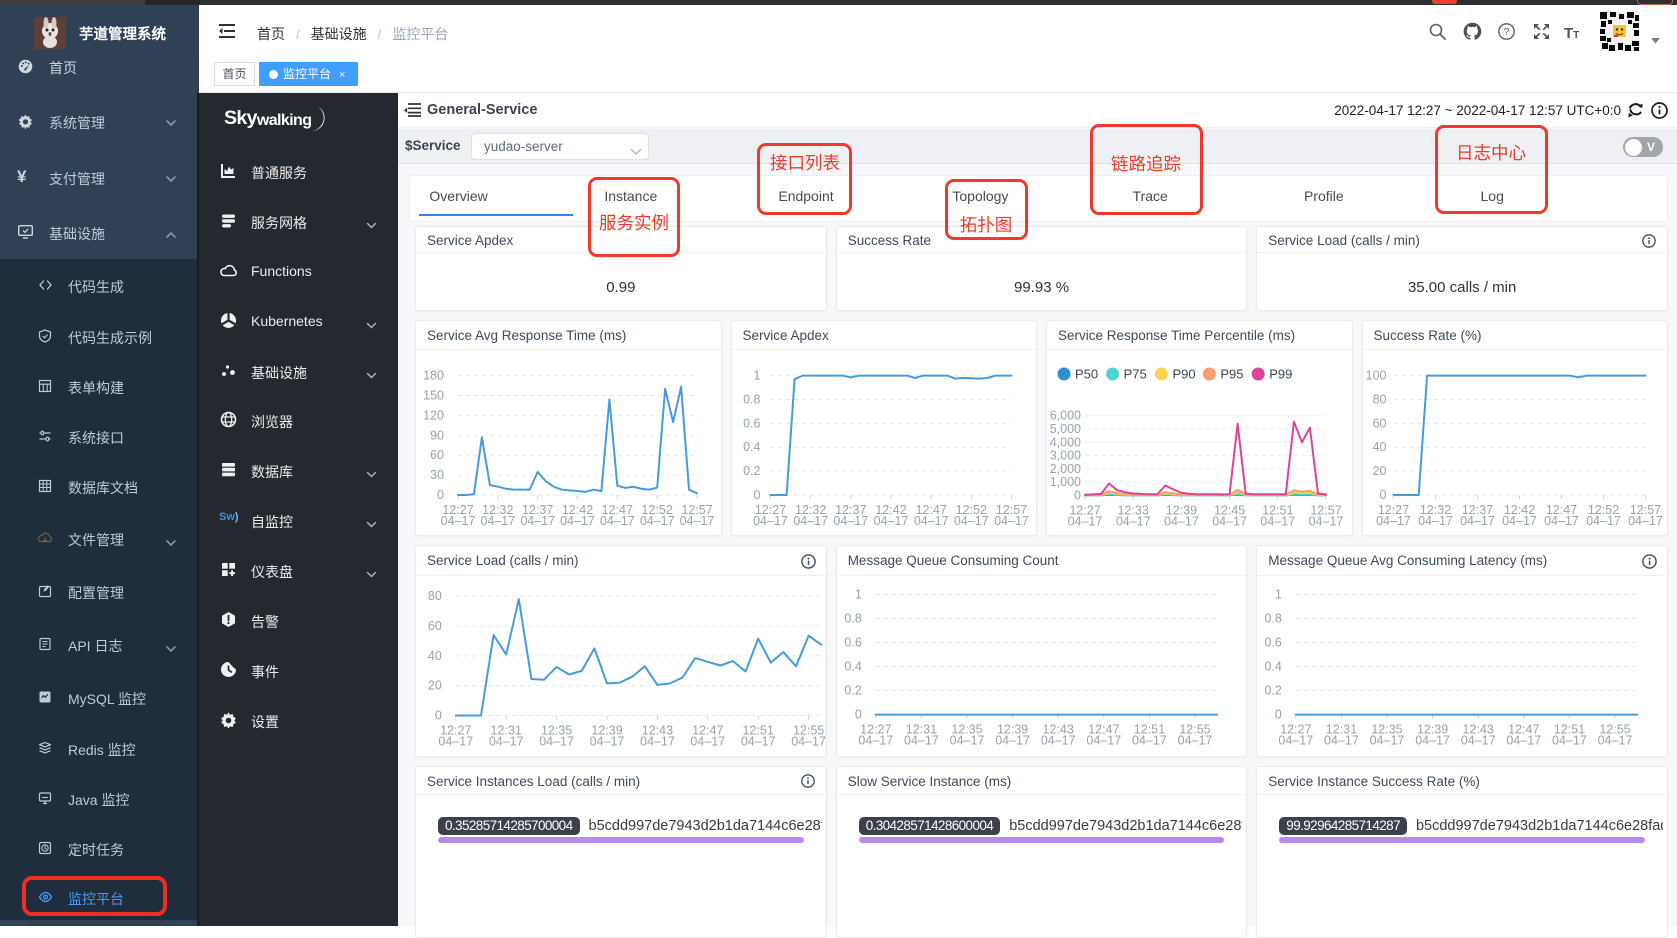 This screenshot has width=1677, height=938. Describe the element at coordinates (1086, 374) in the screenshot. I see `svg-text: P50` at that location.